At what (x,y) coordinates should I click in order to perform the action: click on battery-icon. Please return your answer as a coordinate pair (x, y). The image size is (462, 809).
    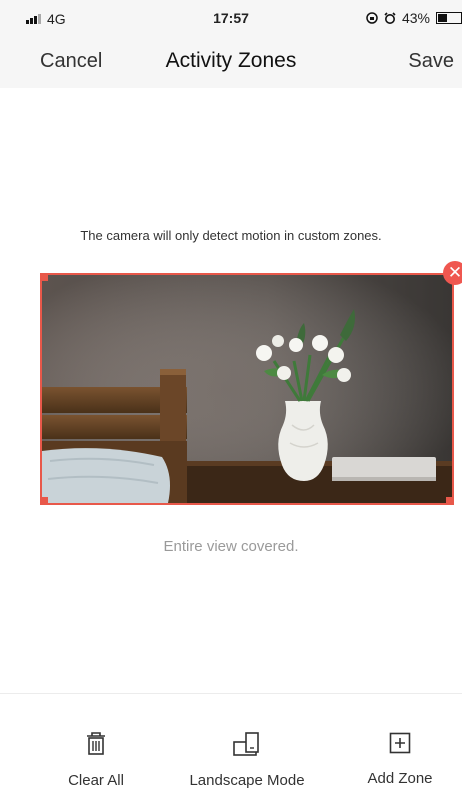
    Looking at the image, I should click on (449, 18).